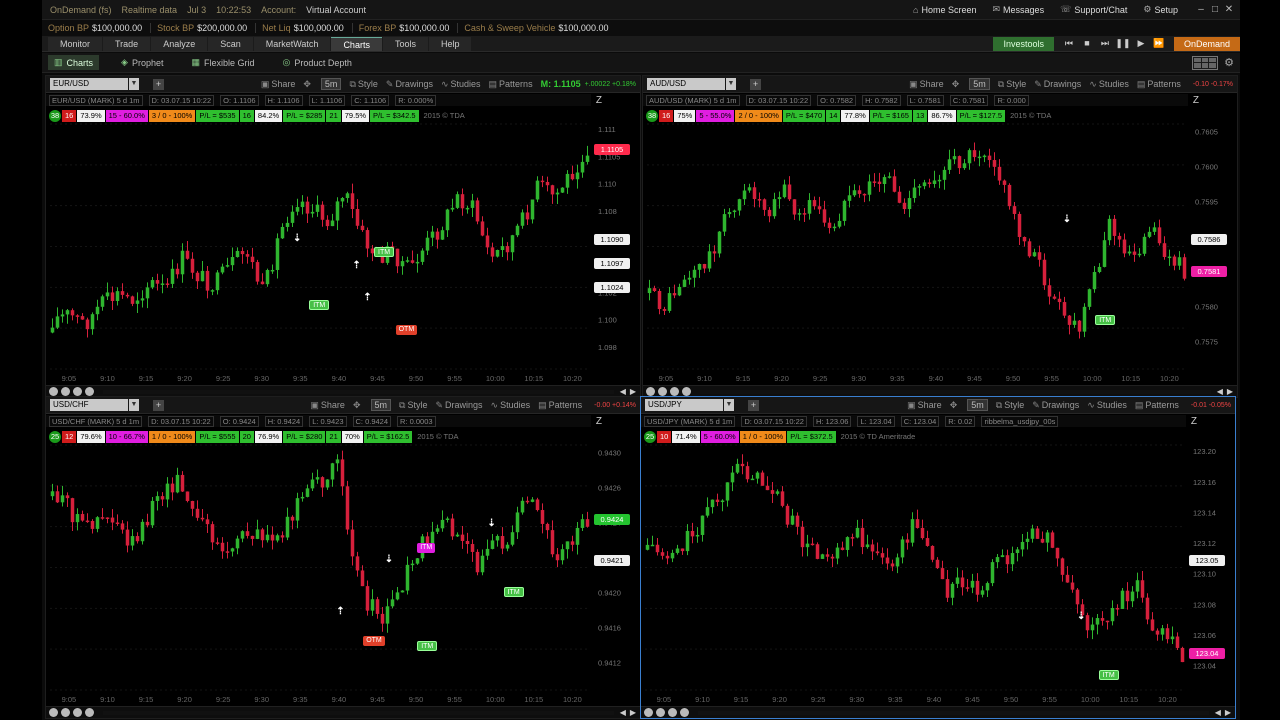  I want to click on support-chat-button: ☏ Support/Chat, so click(1093, 9).